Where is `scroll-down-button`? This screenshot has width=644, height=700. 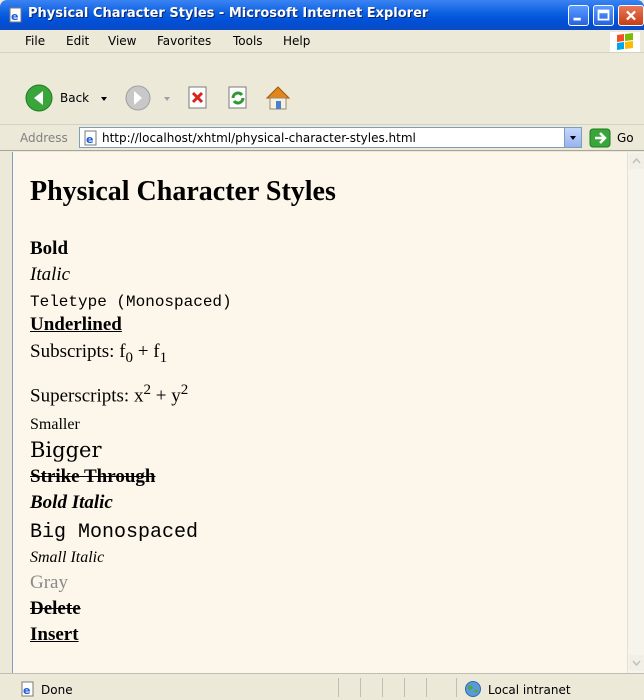 scroll-down-button is located at coordinates (636, 663).